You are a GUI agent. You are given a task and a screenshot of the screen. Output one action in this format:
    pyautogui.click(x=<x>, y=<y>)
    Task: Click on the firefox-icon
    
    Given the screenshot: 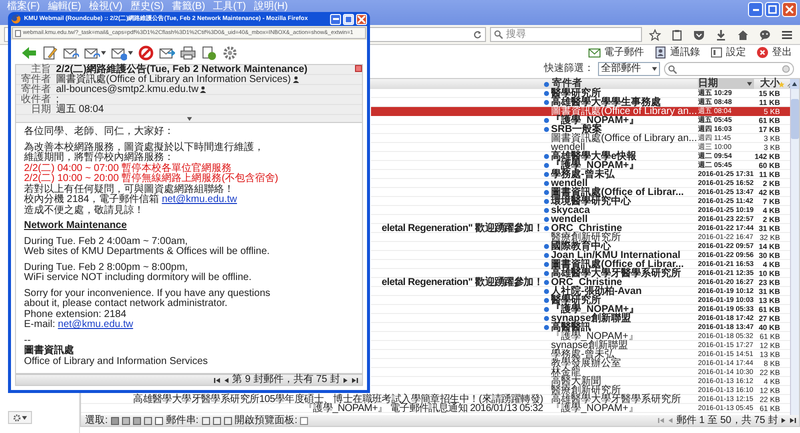 What is the action you would take?
    pyautogui.click(x=16, y=19)
    